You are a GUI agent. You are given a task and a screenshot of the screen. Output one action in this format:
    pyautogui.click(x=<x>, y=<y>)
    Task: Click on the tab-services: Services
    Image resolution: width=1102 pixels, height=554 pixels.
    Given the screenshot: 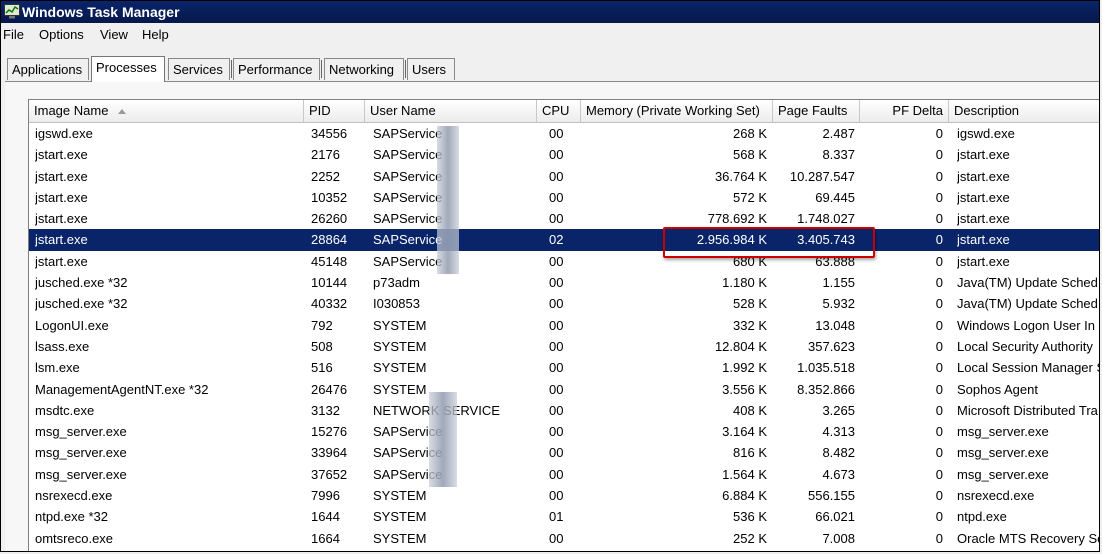 What is the action you would take?
    pyautogui.click(x=199, y=69)
    